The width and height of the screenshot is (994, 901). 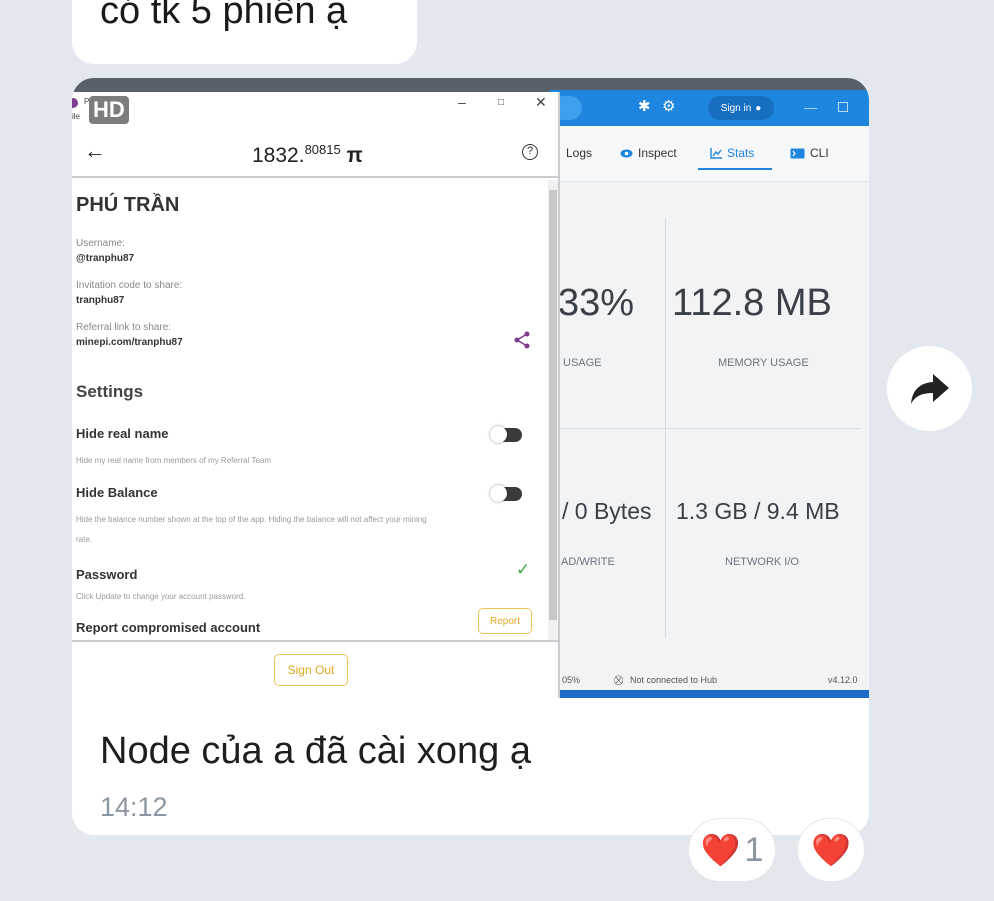 I want to click on disk-io-value: / 0 Bytes, so click(x=607, y=511).